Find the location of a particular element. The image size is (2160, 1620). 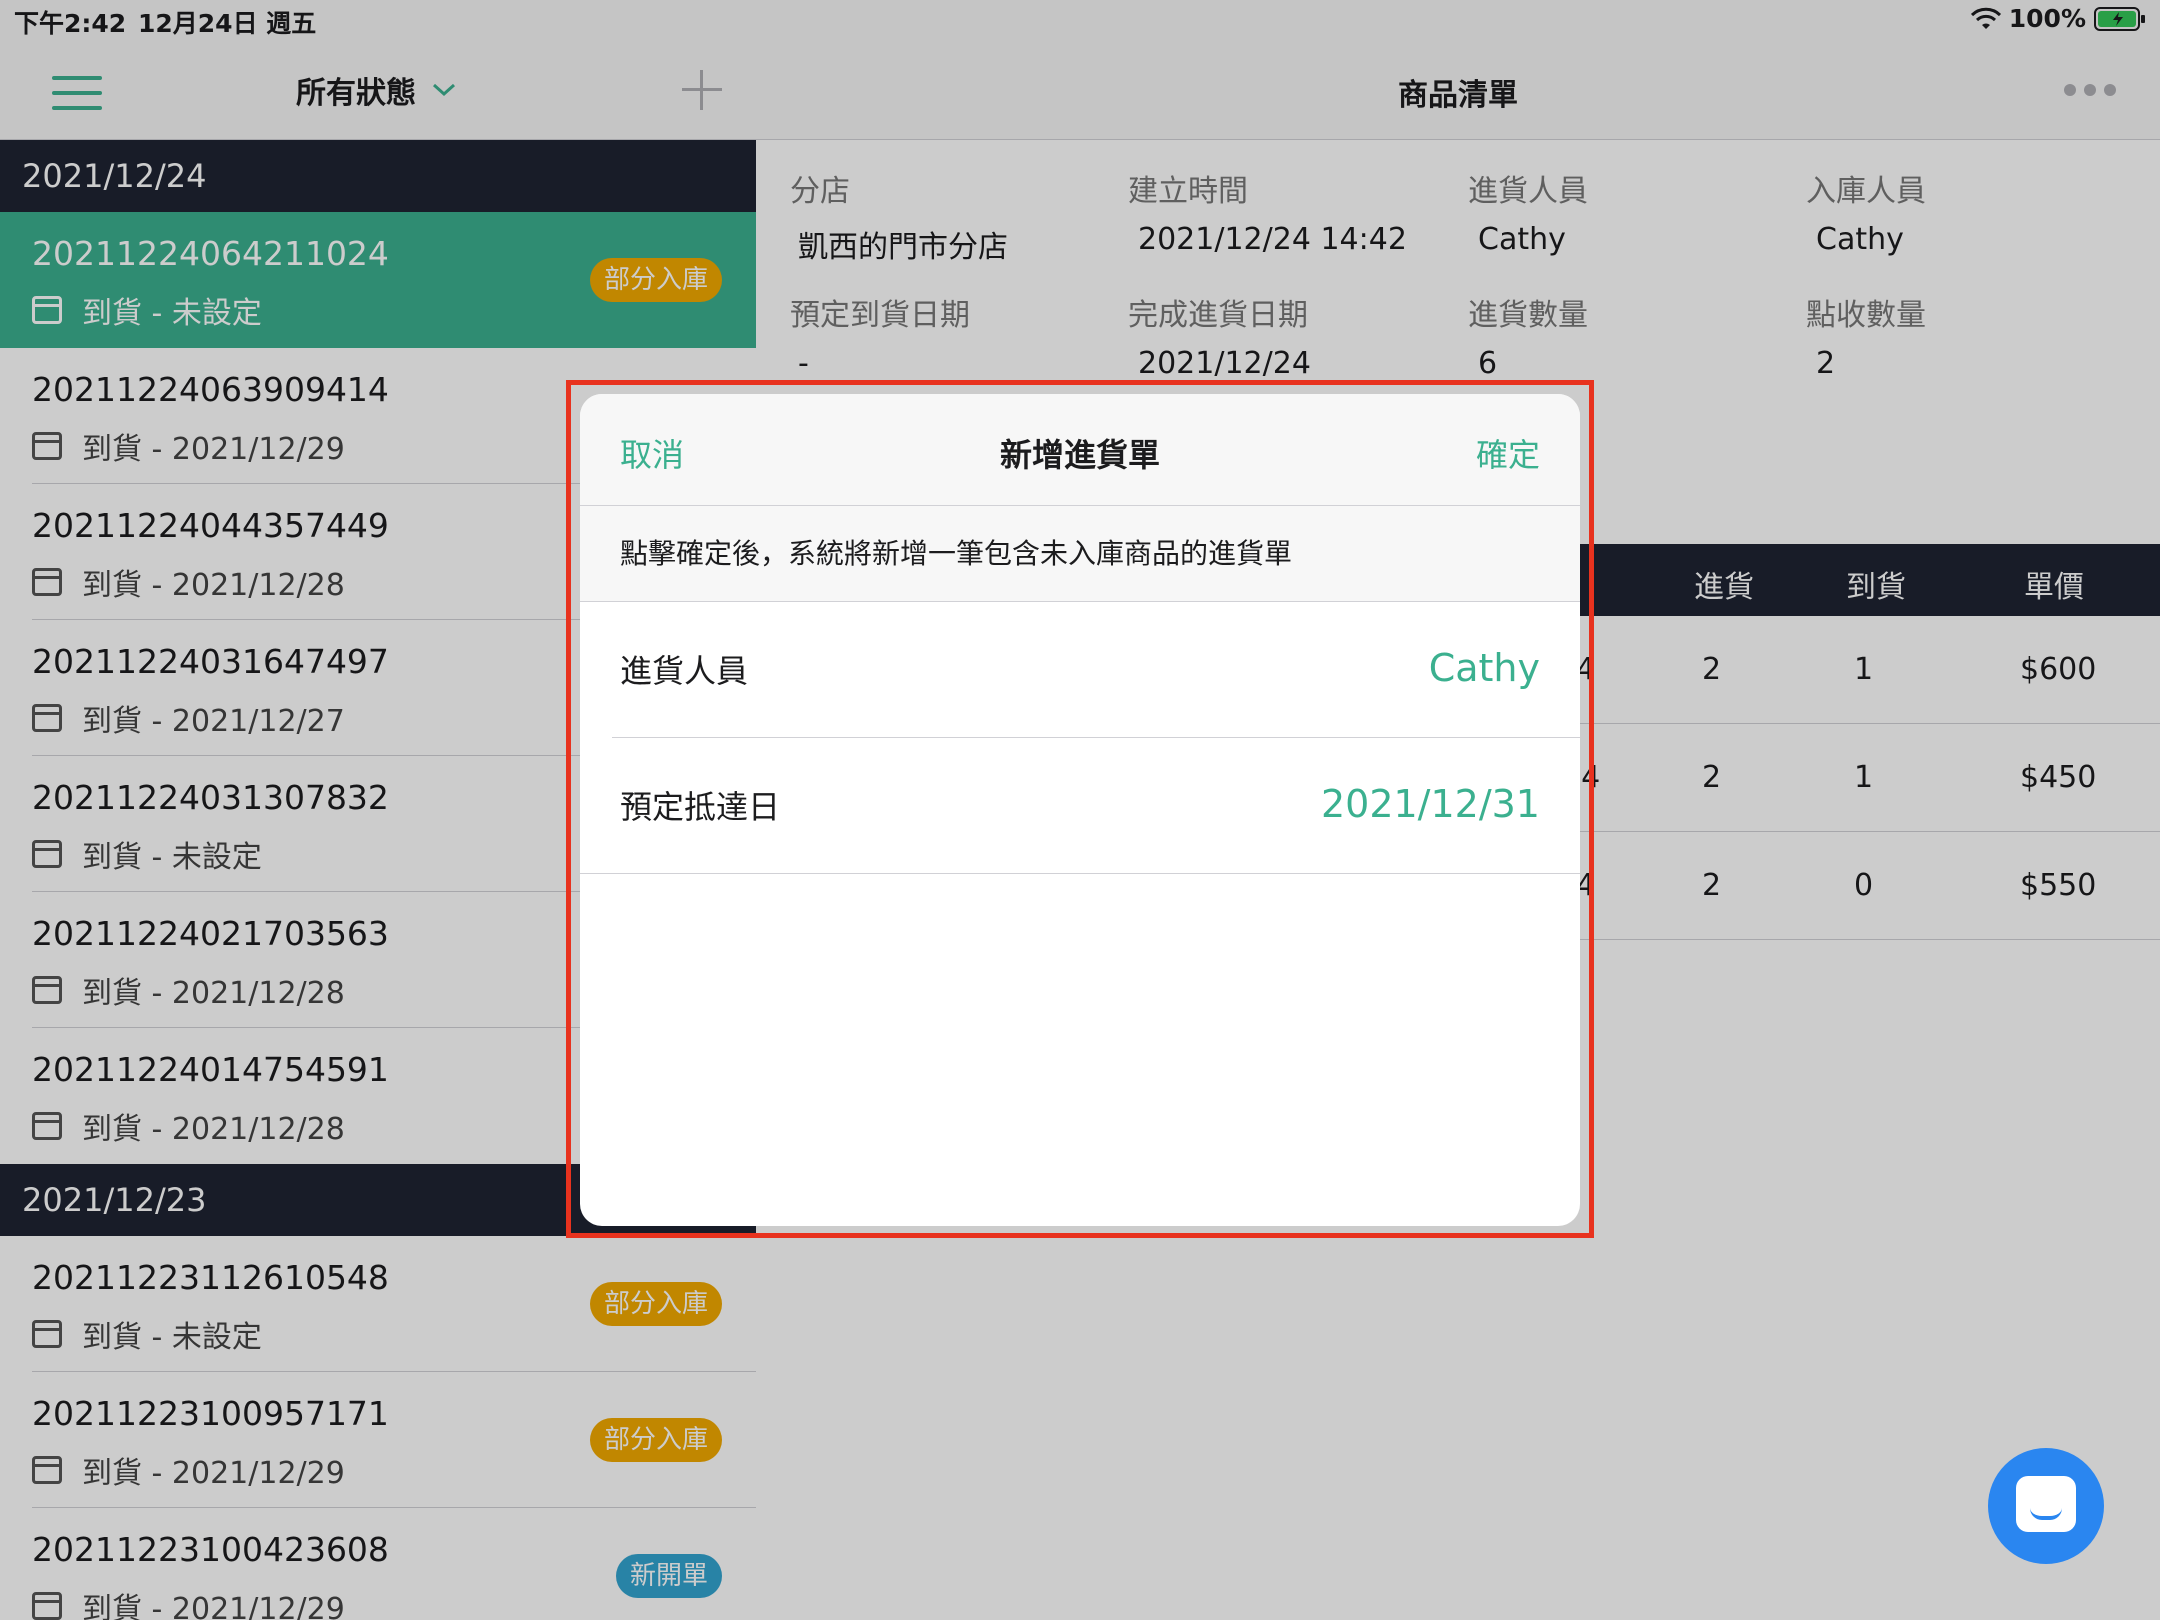

chat-button is located at coordinates (2046, 1506).